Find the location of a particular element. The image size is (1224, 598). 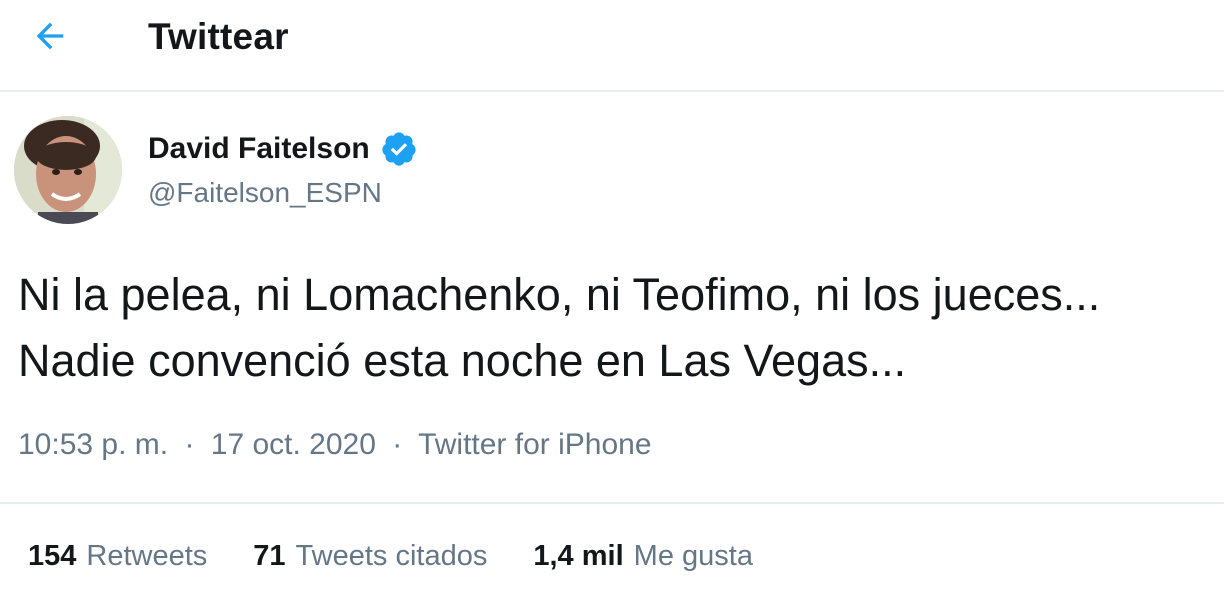

avatar is located at coordinates (68, 170).